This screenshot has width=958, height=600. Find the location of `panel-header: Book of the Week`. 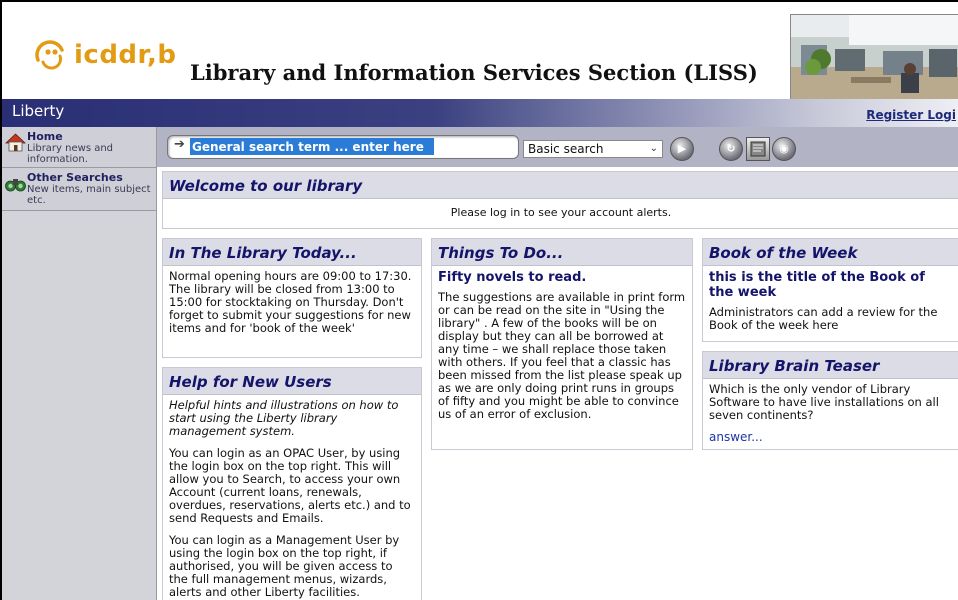

panel-header: Book of the Week is located at coordinates (830, 252).